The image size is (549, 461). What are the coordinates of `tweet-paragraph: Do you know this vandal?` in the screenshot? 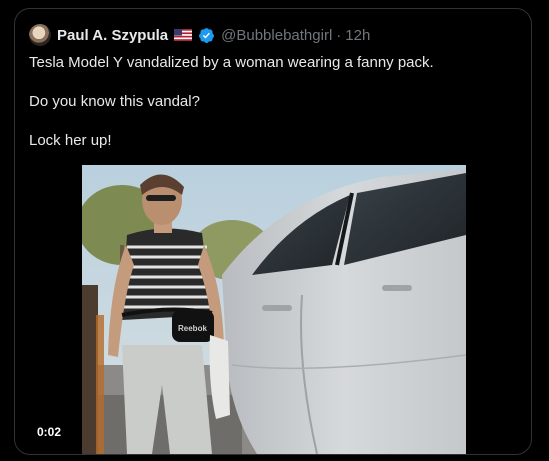 It's located at (114, 101).